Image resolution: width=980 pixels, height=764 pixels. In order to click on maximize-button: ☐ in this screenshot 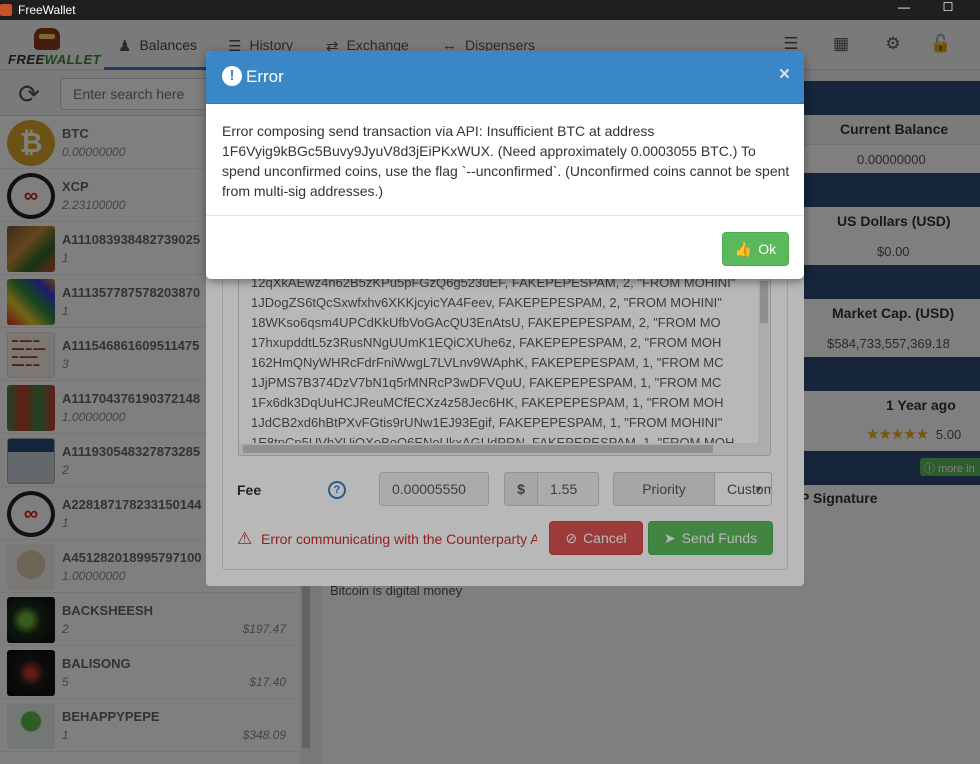, I will do `click(948, 10)`.